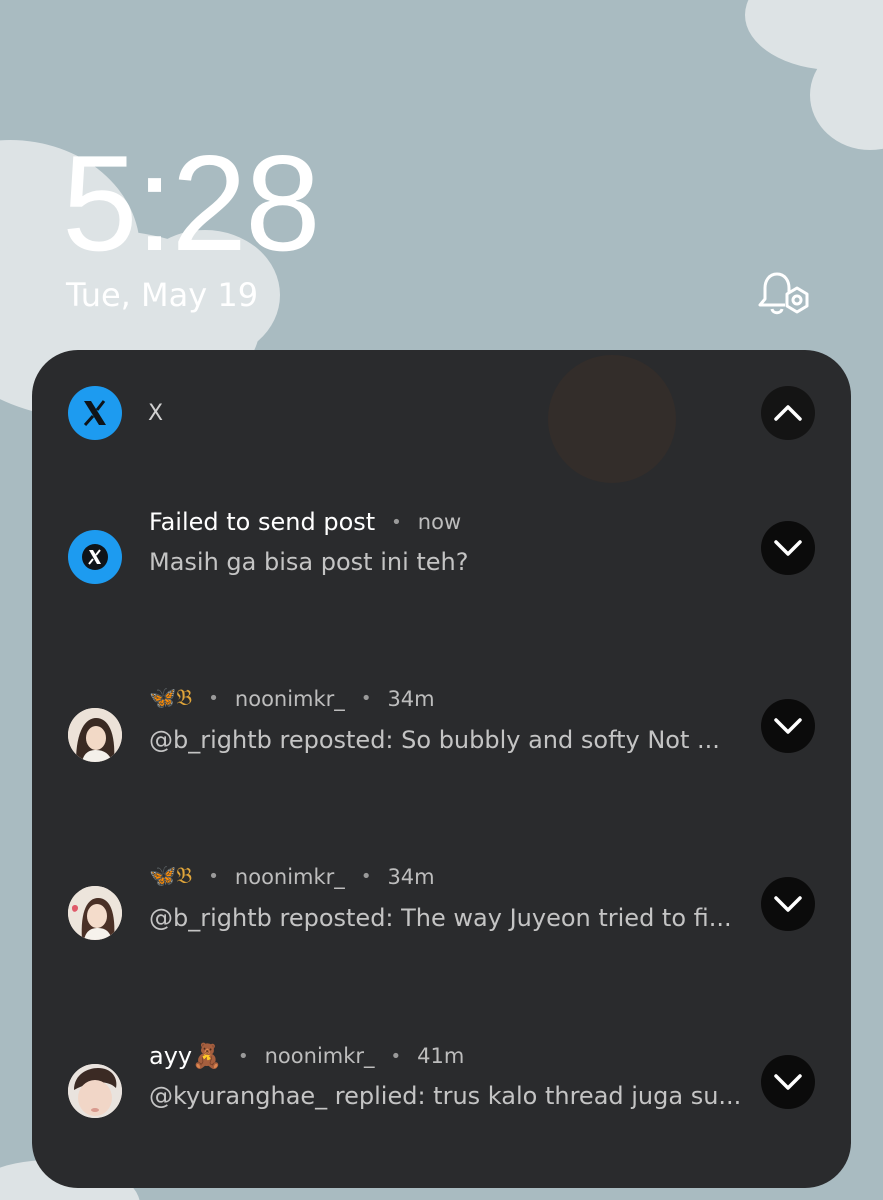 This screenshot has width=883, height=1200. What do you see at coordinates (262, 522) in the screenshot?
I see `notification-title: Failed to send post` at bounding box center [262, 522].